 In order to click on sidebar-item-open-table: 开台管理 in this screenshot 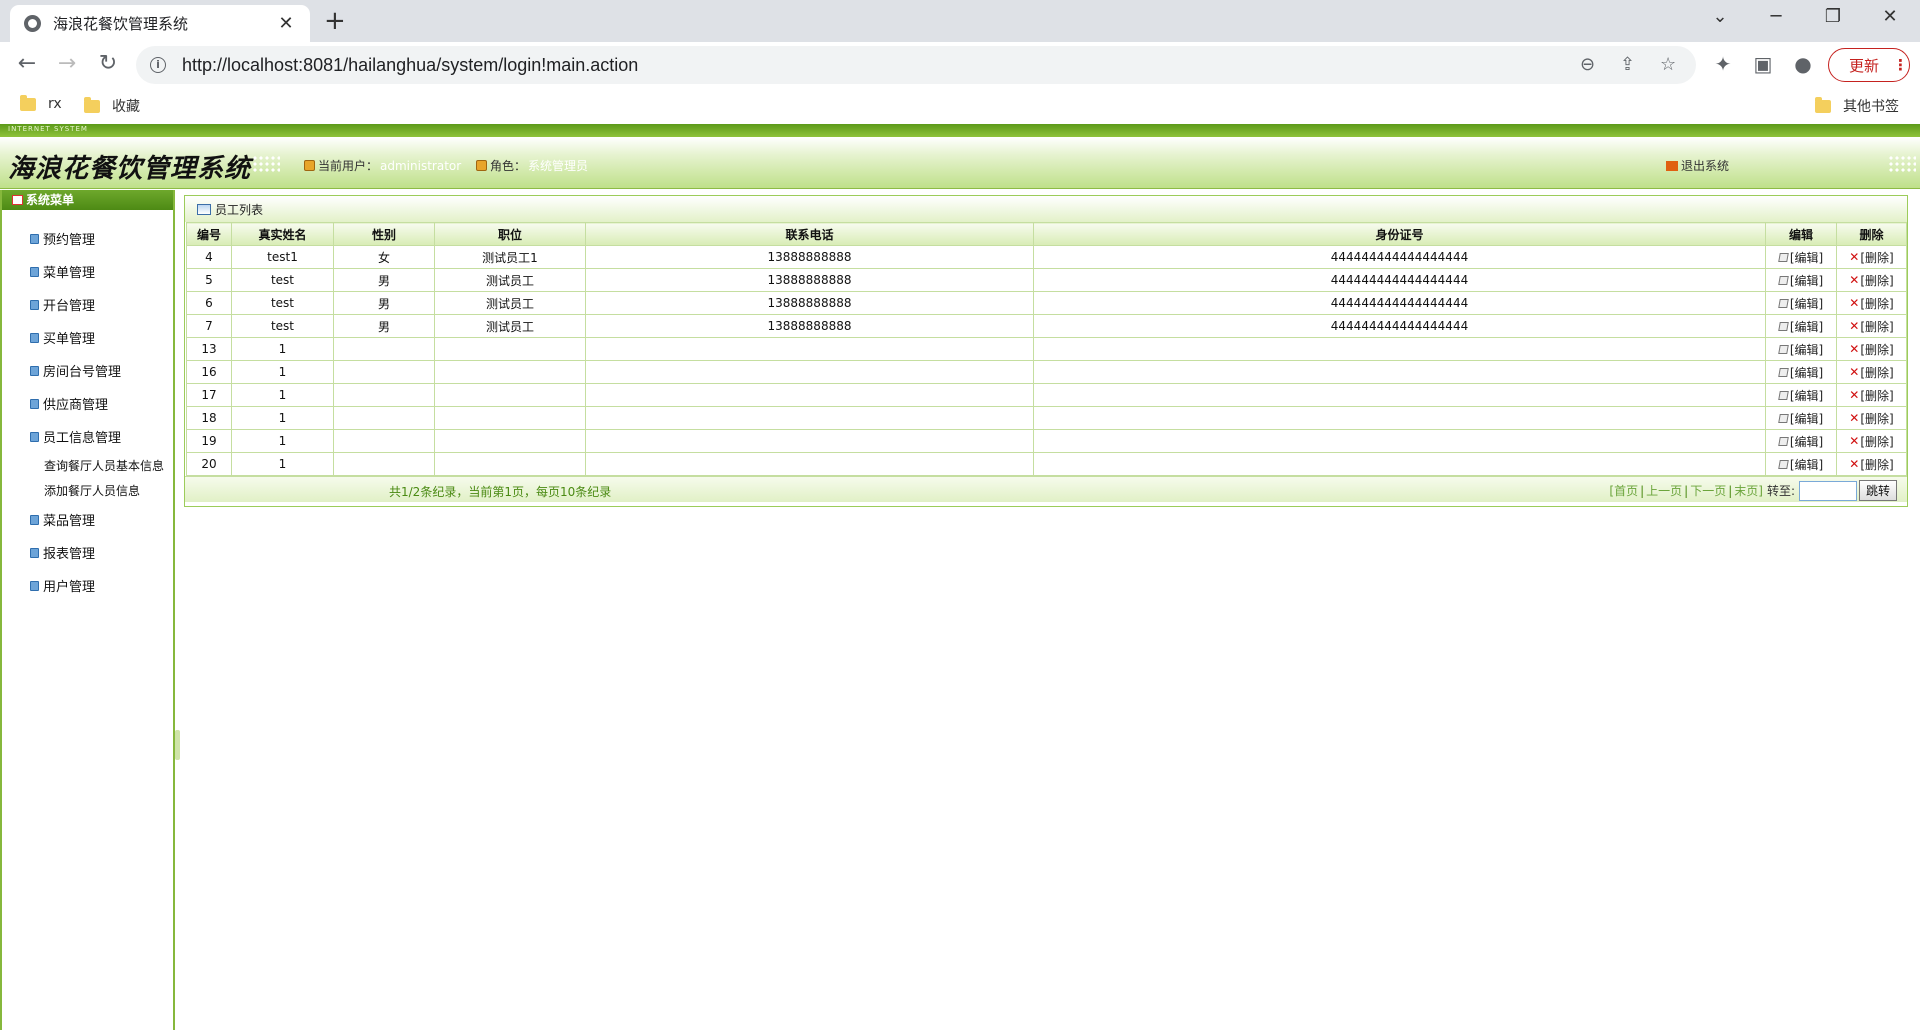, I will do `click(87, 304)`.